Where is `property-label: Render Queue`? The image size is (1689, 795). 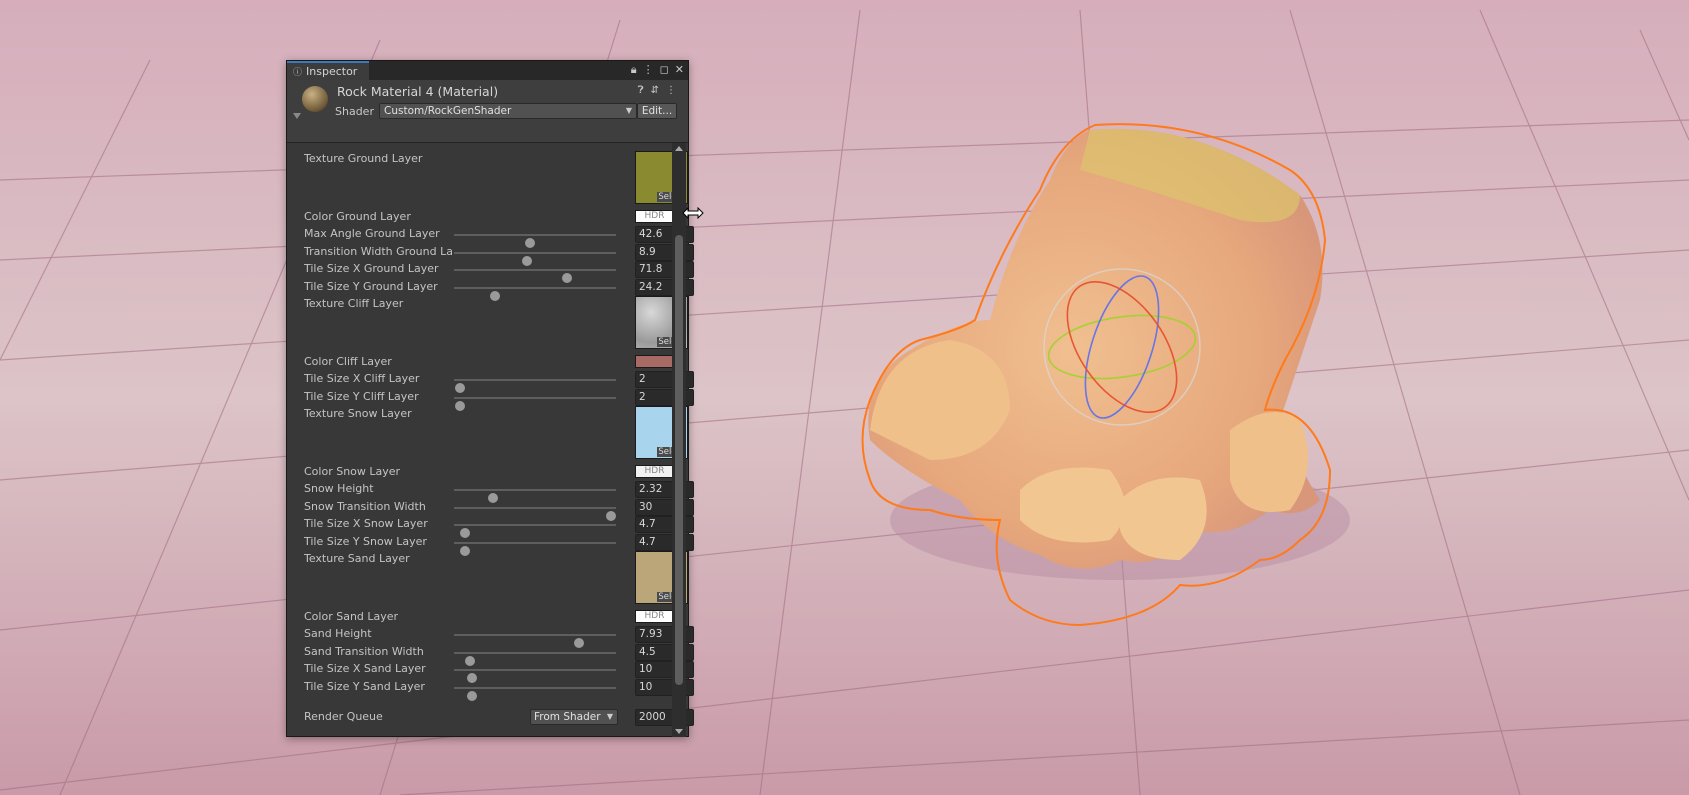
property-label: Render Queue is located at coordinates (343, 716).